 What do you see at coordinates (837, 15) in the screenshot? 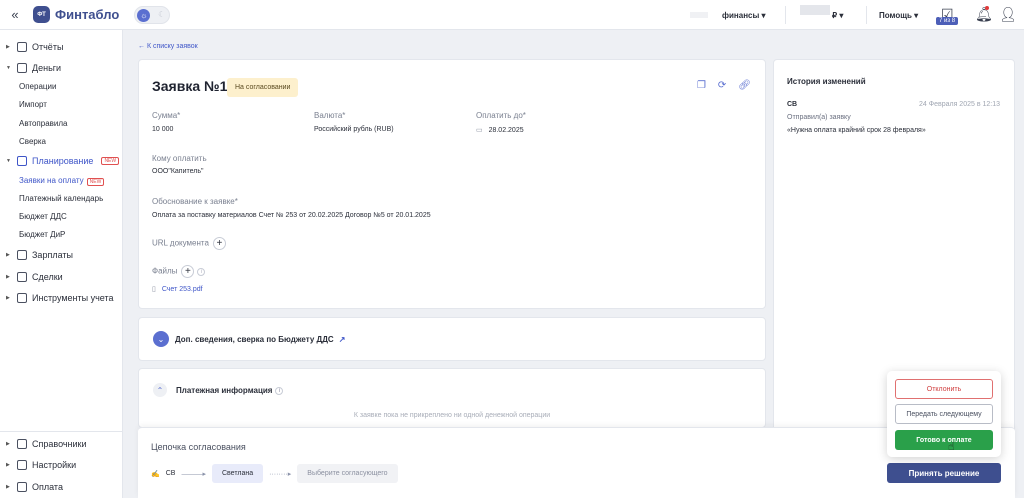
I see `currency-dropdown: ₽ ▾` at bounding box center [837, 15].